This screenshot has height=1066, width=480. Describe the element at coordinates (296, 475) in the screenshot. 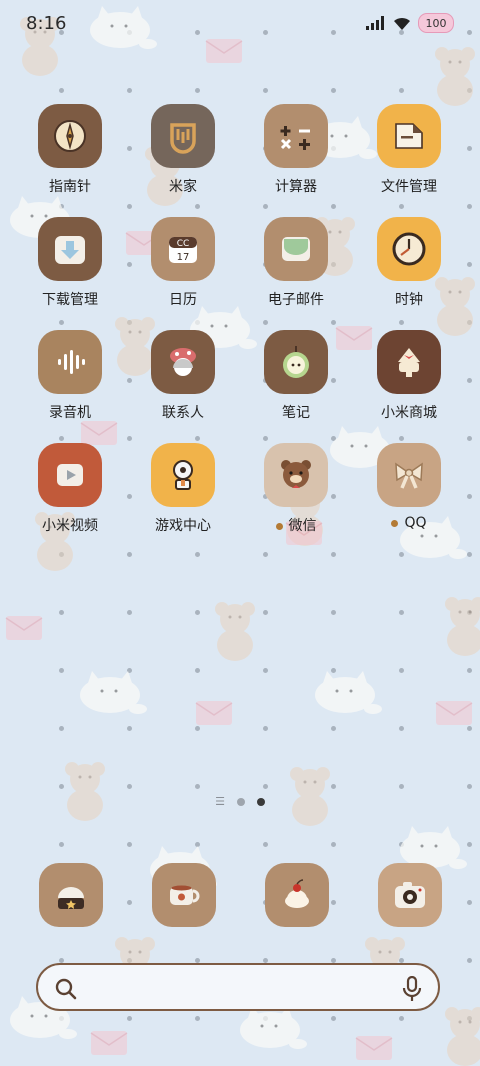

I see `bear-wechat-icon` at that location.